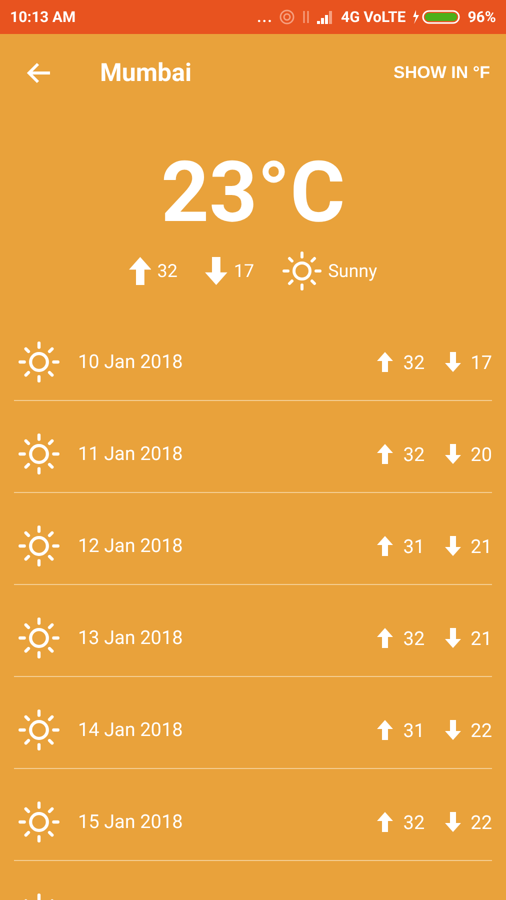 The image size is (506, 900). I want to click on status-time: 10:13 AM, so click(43, 17).